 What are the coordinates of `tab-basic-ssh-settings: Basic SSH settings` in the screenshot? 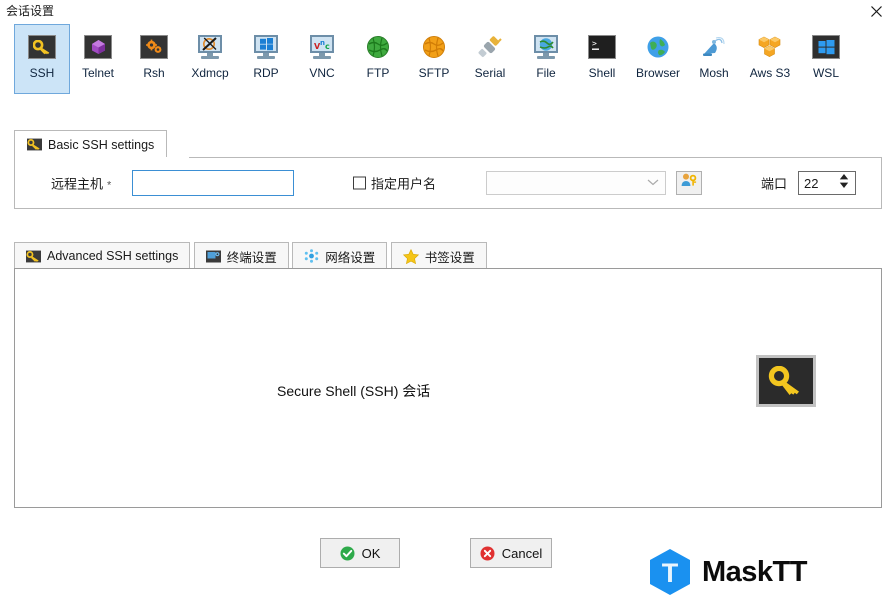 It's located at (91, 144).